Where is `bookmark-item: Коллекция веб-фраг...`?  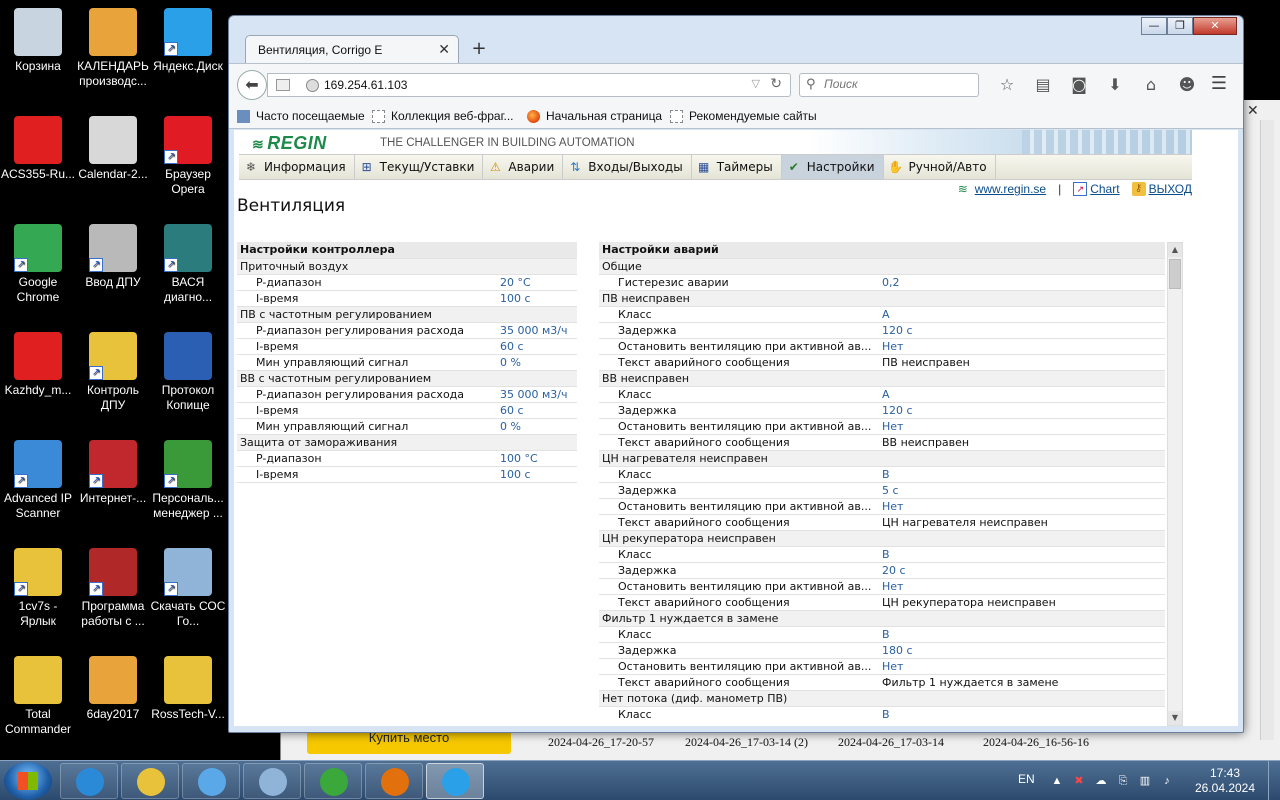 bookmark-item: Коллекция веб-фраг... is located at coordinates (443, 116).